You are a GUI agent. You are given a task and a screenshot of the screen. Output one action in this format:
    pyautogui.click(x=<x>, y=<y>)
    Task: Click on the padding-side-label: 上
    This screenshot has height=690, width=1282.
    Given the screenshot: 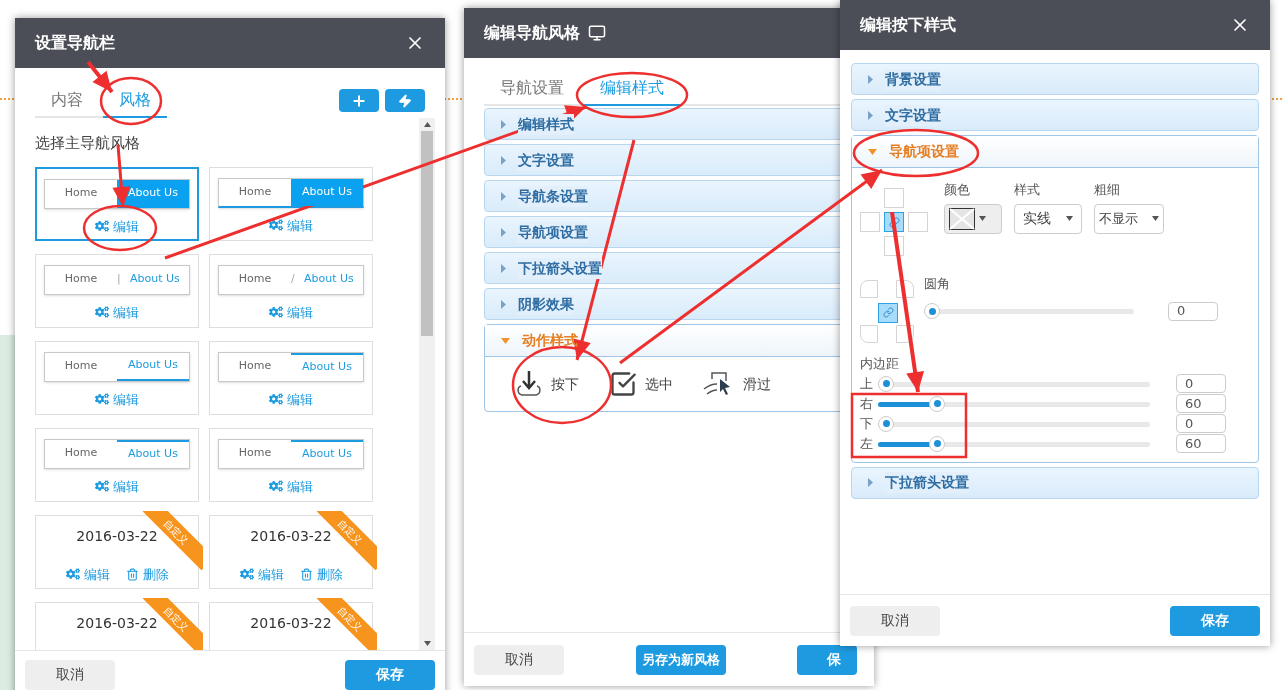 What is the action you would take?
    pyautogui.click(x=867, y=383)
    